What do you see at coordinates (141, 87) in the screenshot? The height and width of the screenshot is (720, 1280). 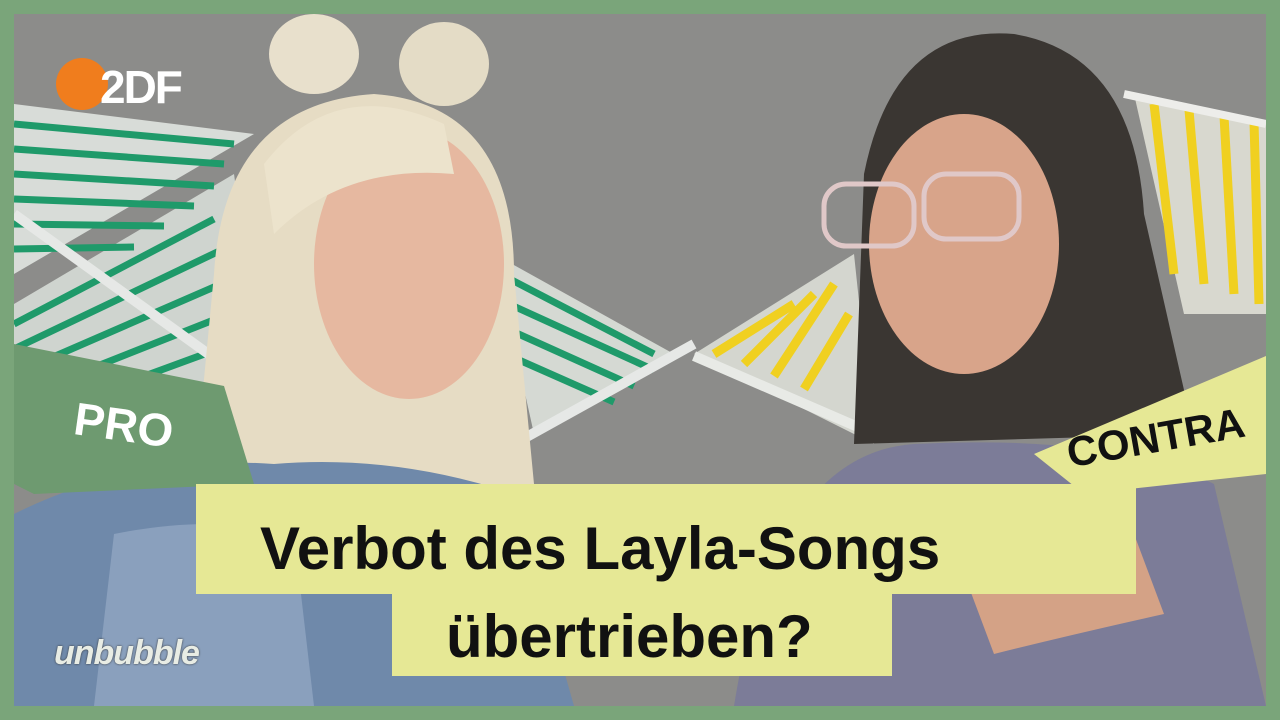 I see `zdf-logo-text: 2DF` at bounding box center [141, 87].